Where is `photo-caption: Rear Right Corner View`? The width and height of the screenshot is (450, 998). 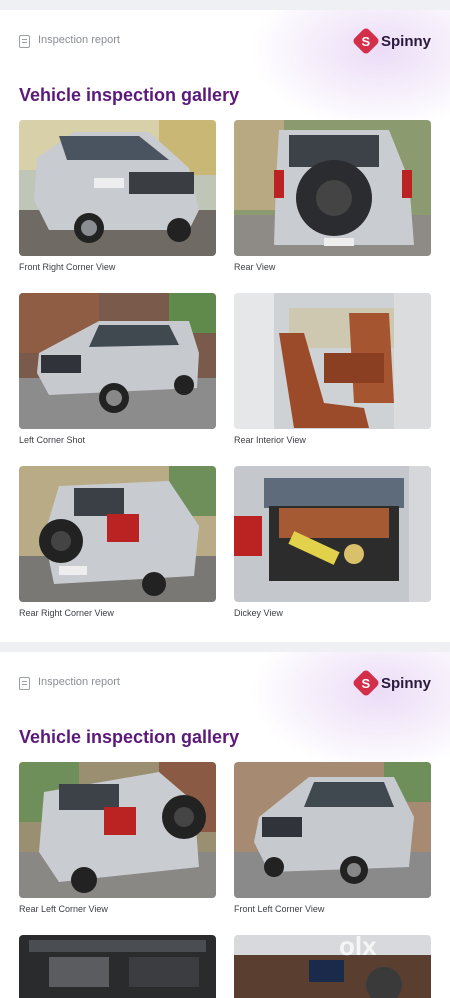 photo-caption: Rear Right Corner View is located at coordinates (66, 613).